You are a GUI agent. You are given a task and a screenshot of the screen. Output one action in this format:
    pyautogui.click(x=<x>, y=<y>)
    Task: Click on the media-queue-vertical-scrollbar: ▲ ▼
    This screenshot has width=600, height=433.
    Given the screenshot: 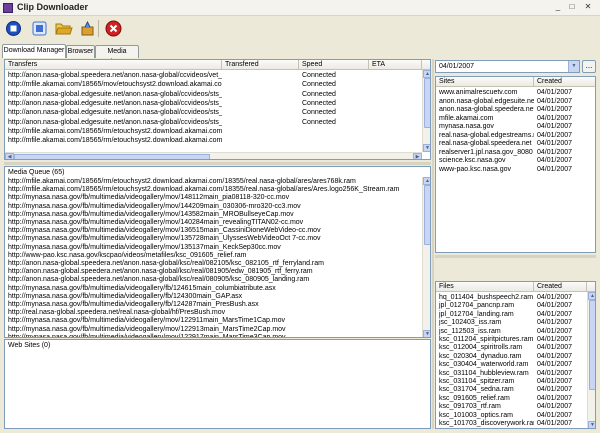 What is the action you would take?
    pyautogui.click(x=426, y=257)
    